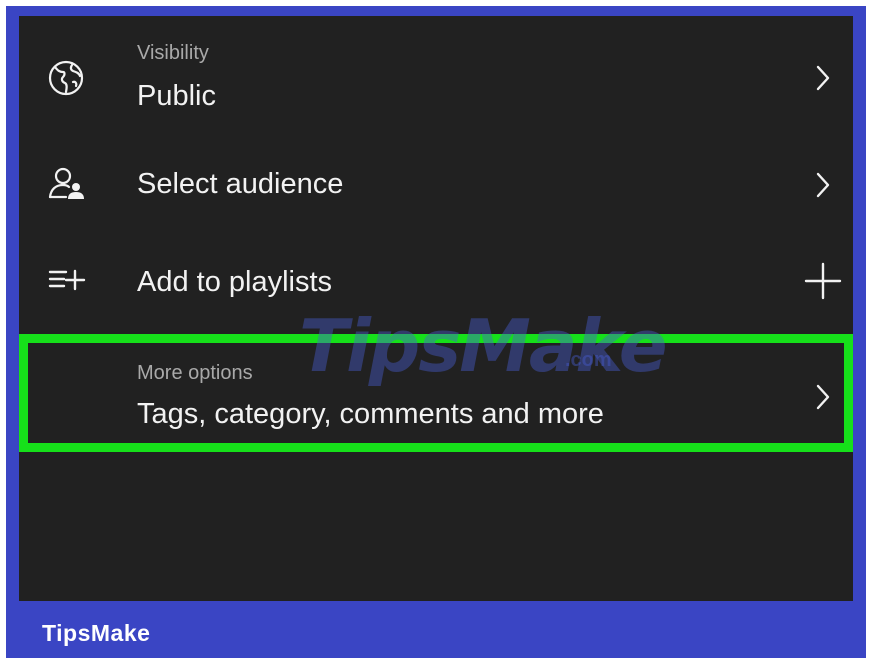 The image size is (870, 662). Describe the element at coordinates (436, 183) in the screenshot. I see `select-audience-row: Select audience` at that location.